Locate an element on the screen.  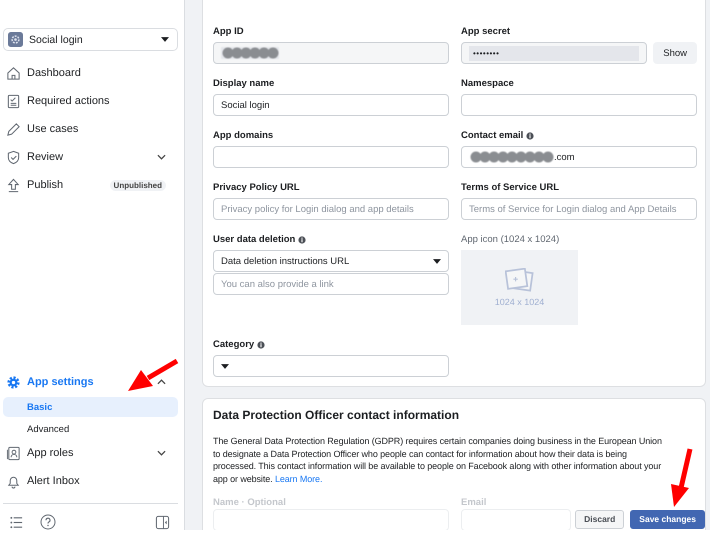
shield-check-icon is located at coordinates (13, 157).